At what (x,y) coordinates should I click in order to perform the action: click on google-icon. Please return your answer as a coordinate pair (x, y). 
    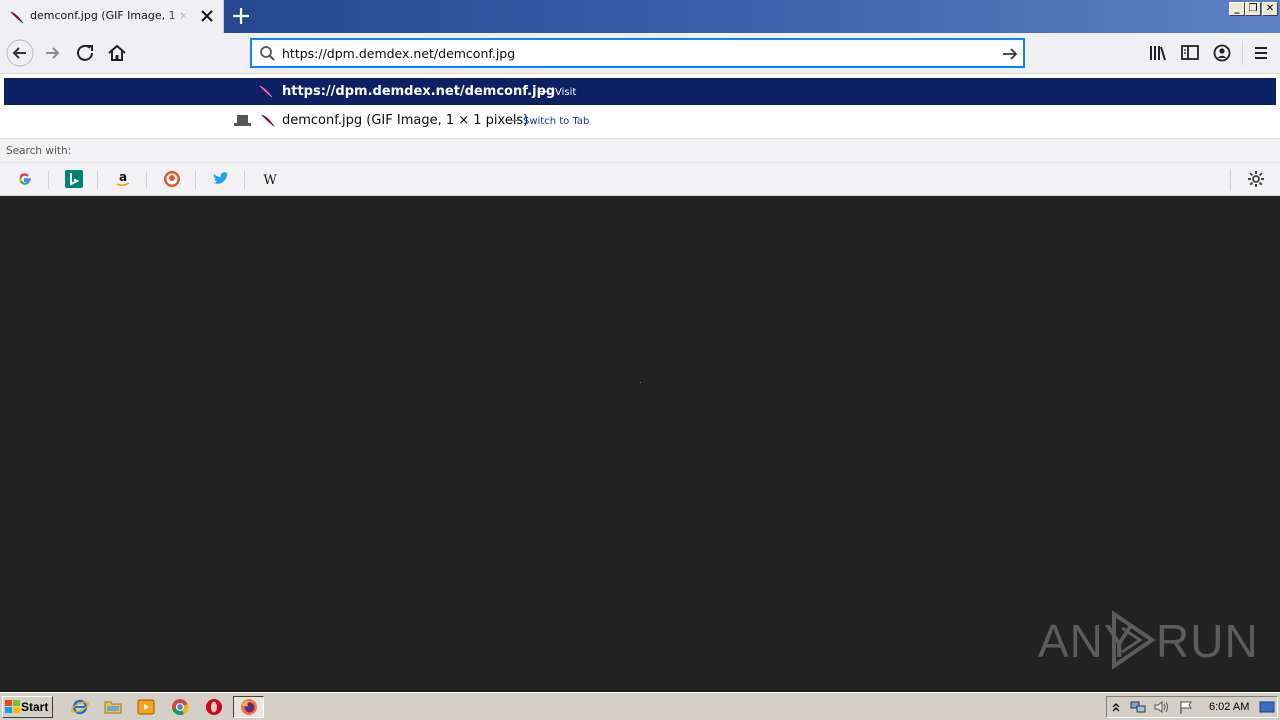
    Looking at the image, I should click on (25, 179).